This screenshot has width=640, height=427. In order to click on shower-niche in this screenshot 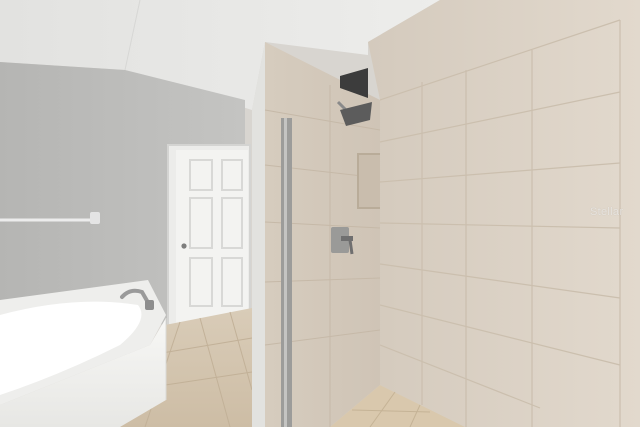, I will do `click(369, 181)`.